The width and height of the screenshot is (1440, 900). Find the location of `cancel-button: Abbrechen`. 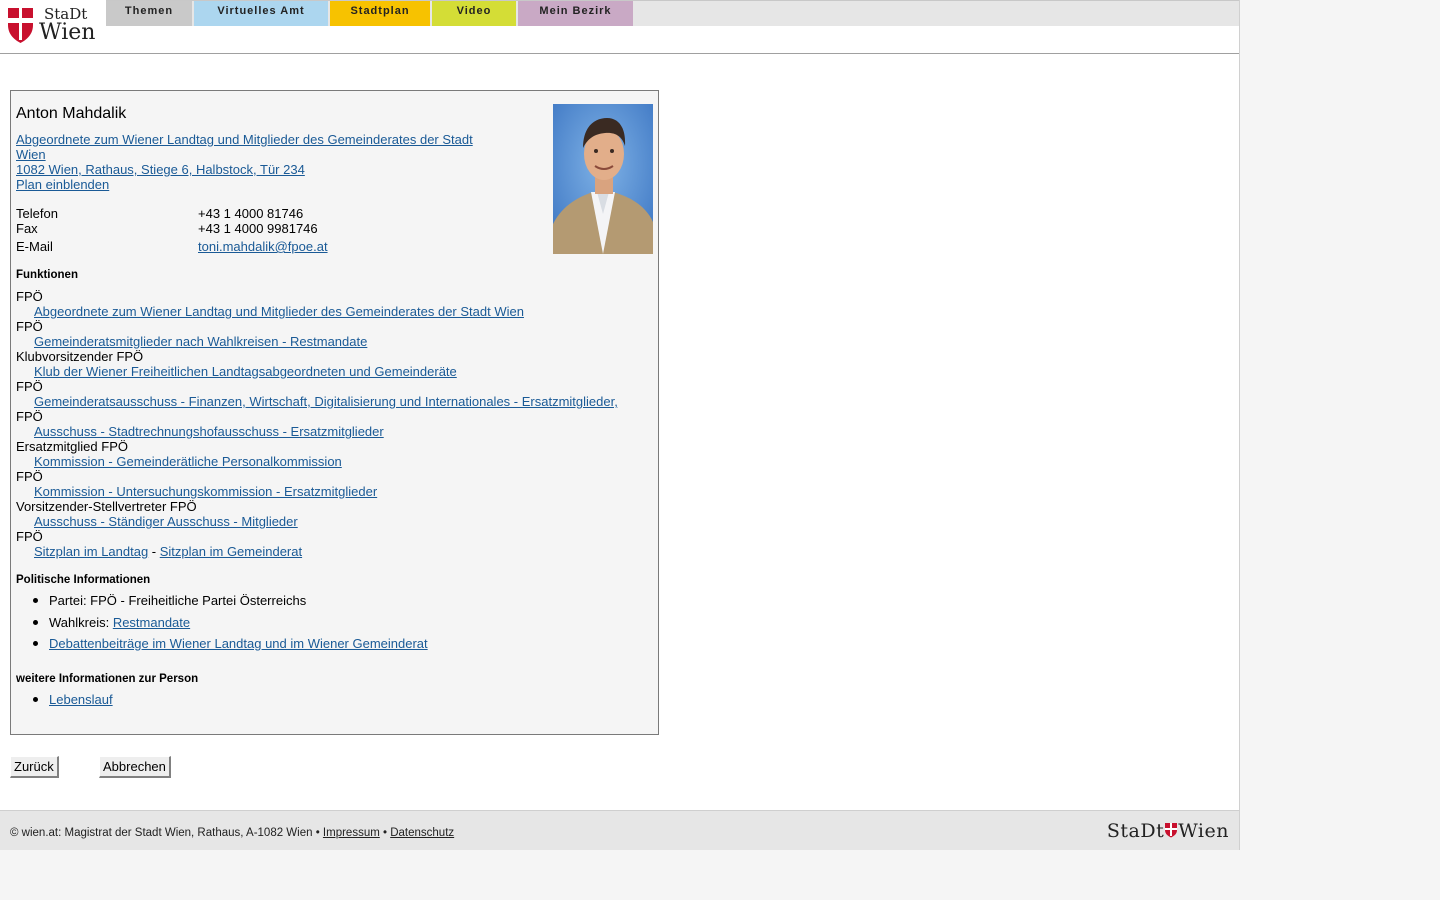

cancel-button: Abbrechen is located at coordinates (135, 767).